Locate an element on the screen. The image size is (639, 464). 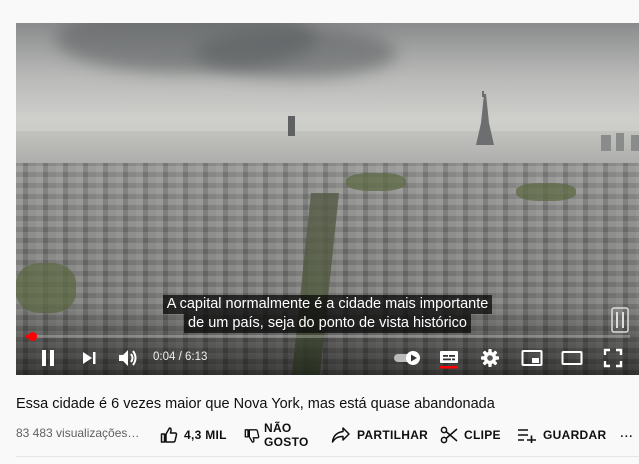
scissors-icon is located at coordinates (449, 435).